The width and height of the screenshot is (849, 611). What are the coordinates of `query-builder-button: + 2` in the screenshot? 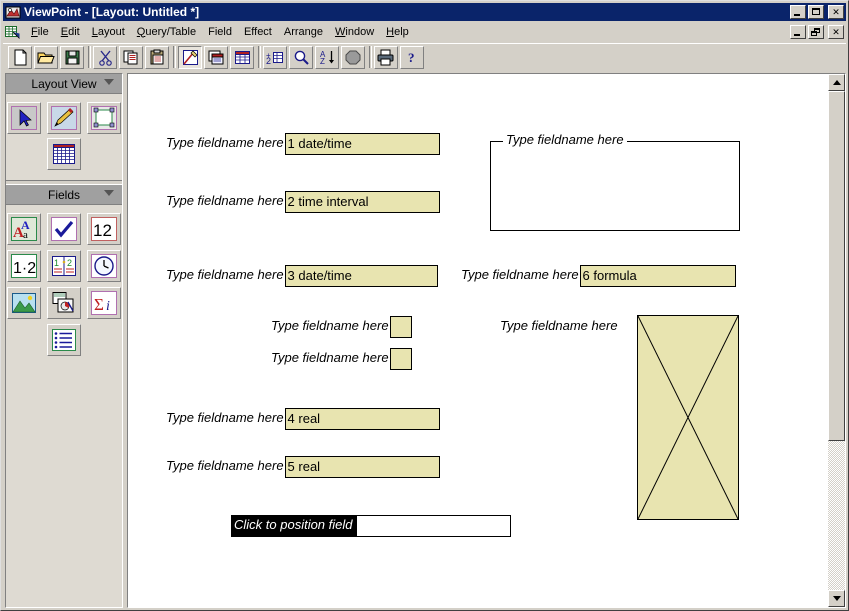 It's located at (275, 57).